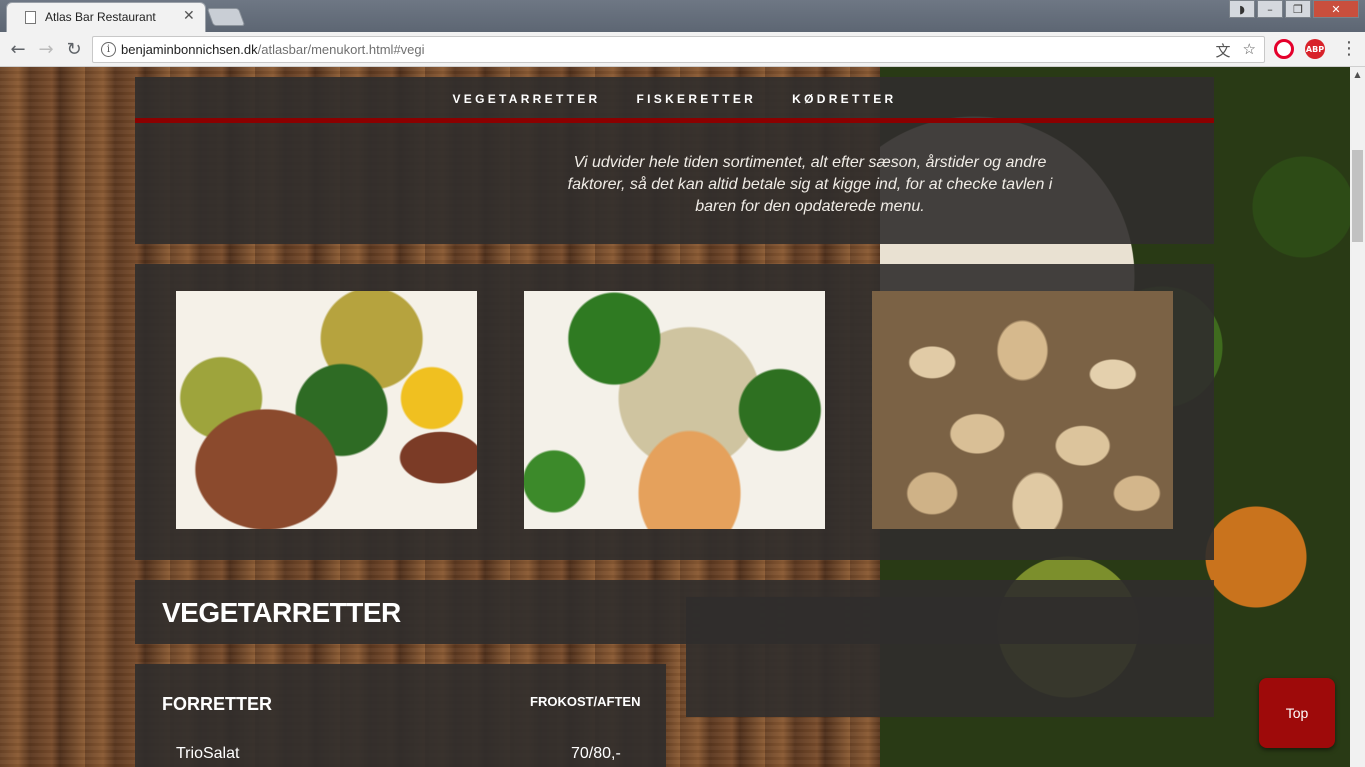 The height and width of the screenshot is (767, 1365). I want to click on food-photo-cashews, so click(1022, 410).